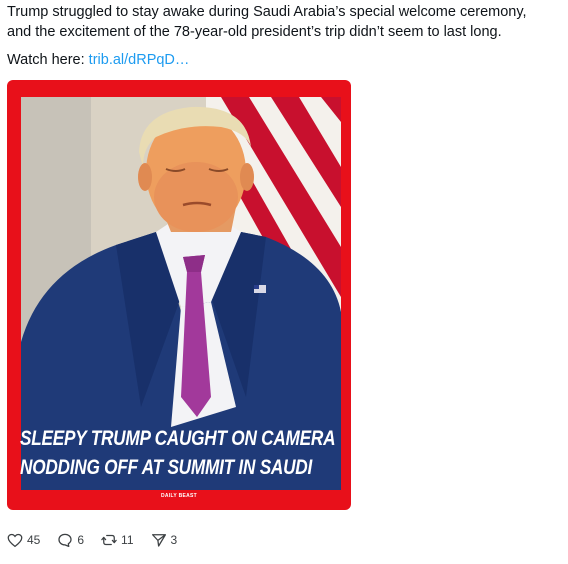  Describe the element at coordinates (178, 438) in the screenshot. I see `headline-line-1: SLEEPY TRUMP CAUGHT ON CAMERA` at that location.